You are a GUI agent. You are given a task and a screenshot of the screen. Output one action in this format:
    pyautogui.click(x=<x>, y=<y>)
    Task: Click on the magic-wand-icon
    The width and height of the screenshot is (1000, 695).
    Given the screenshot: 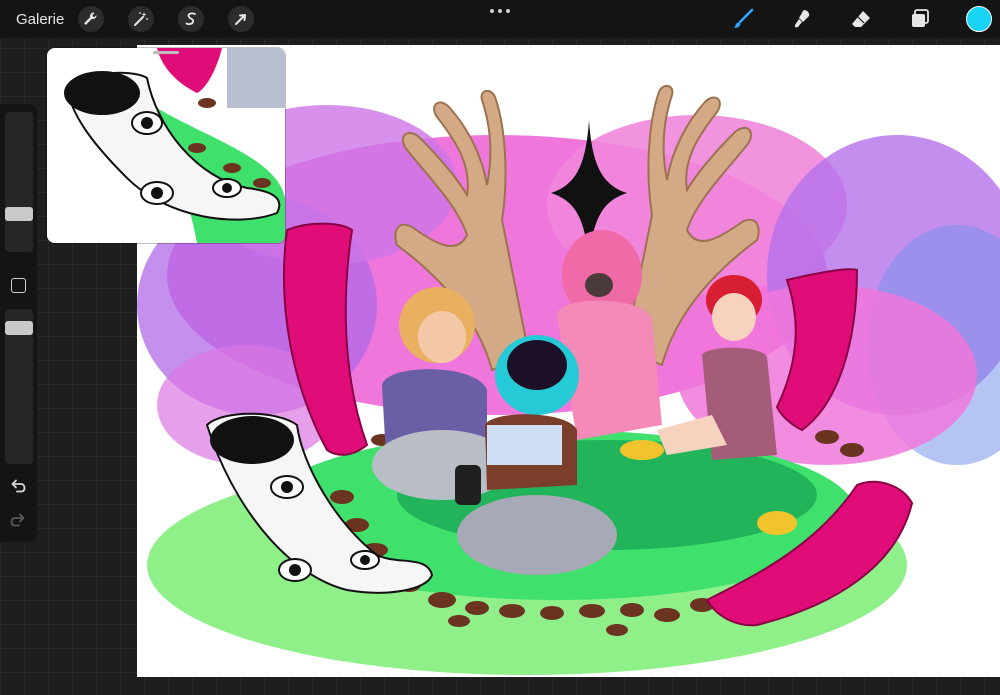 What is the action you would take?
    pyautogui.click(x=141, y=19)
    